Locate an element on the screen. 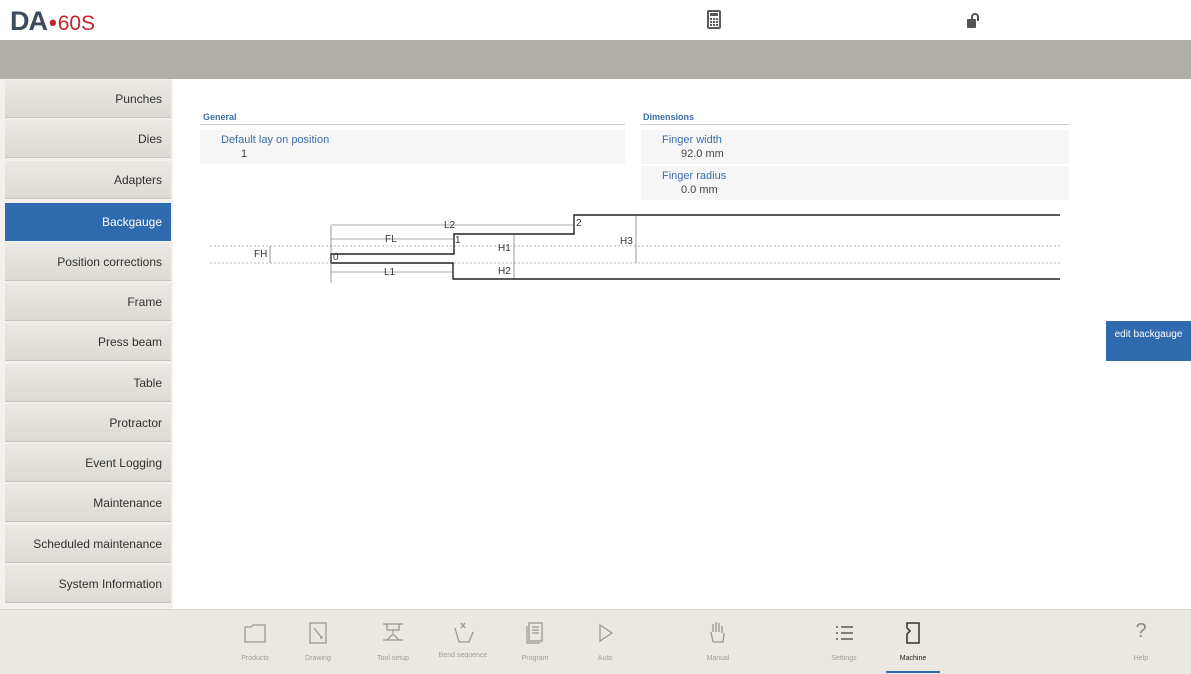 This screenshot has width=1191, height=674. sidebar-item-press-beam: Press beam is located at coordinates (88, 342).